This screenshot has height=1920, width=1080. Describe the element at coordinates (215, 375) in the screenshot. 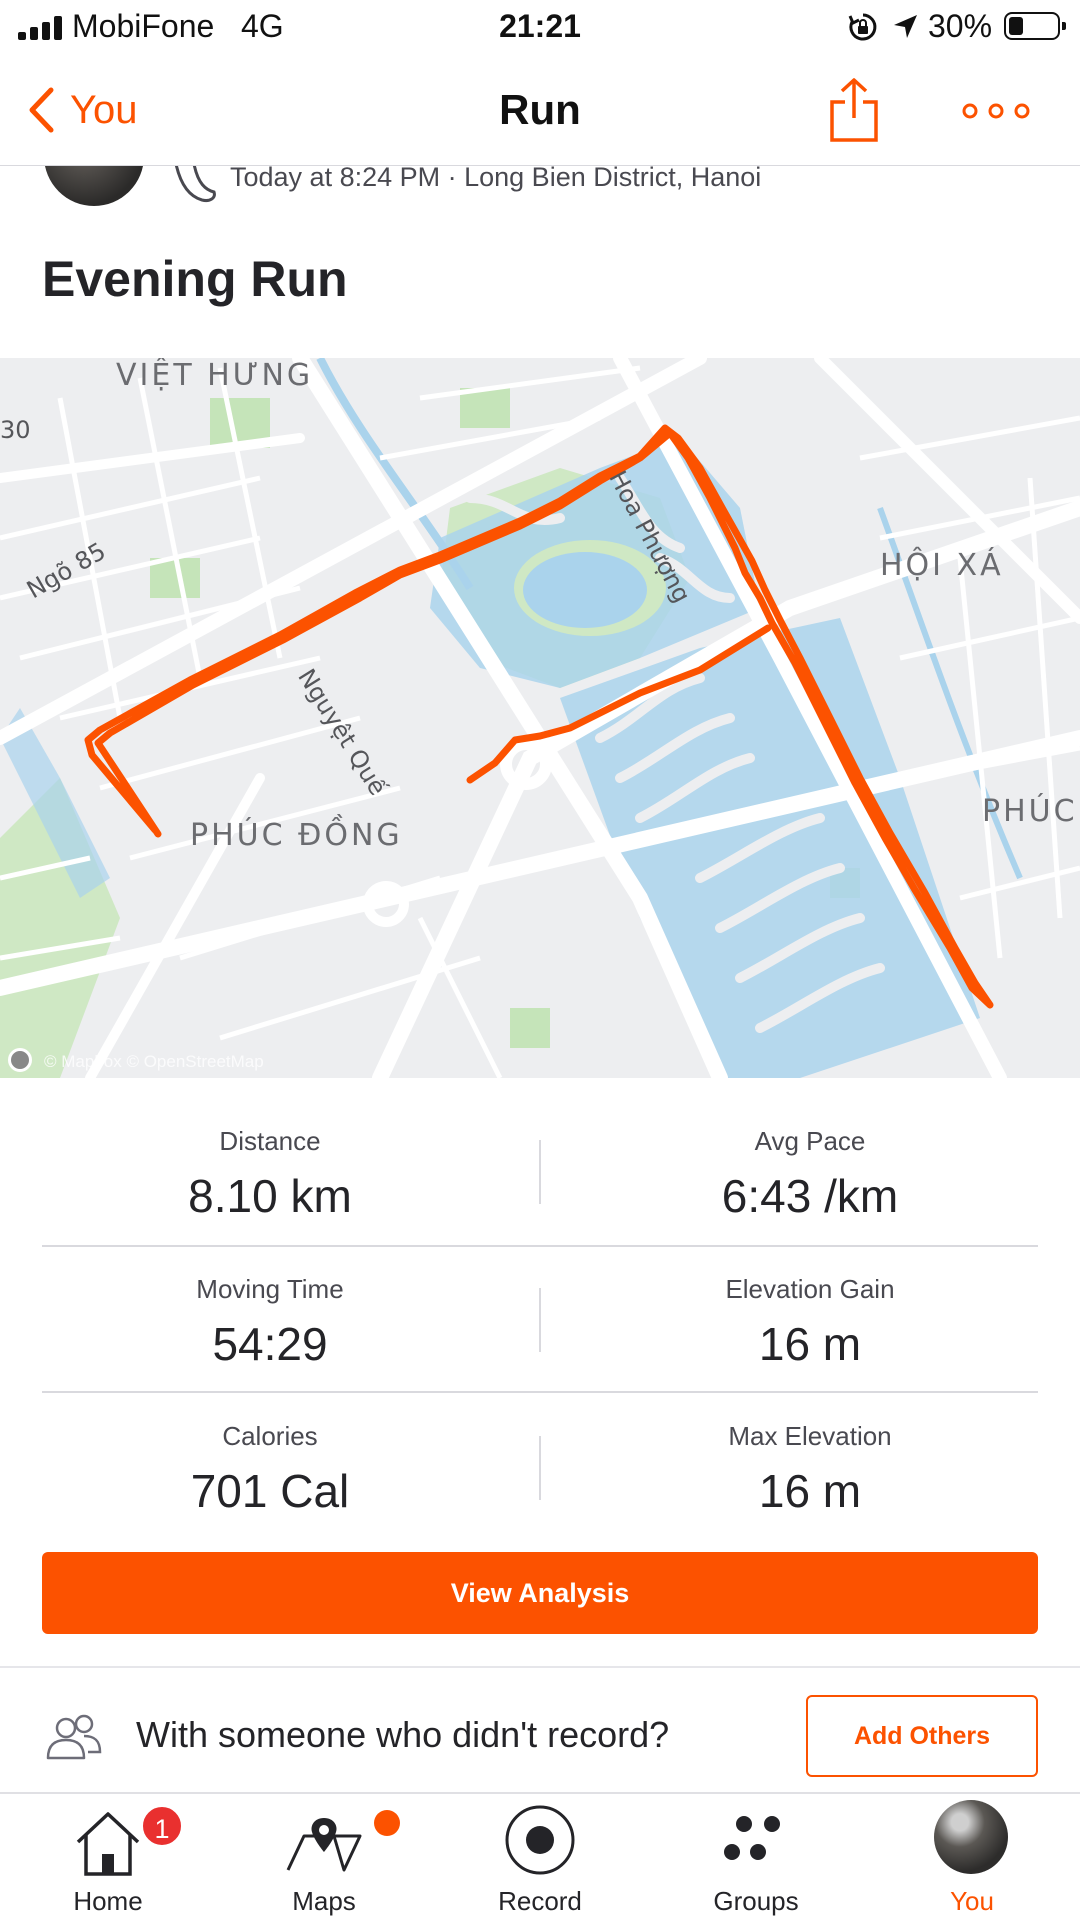

I see `map-label-viet-hung: VIỆT HƯNG` at that location.